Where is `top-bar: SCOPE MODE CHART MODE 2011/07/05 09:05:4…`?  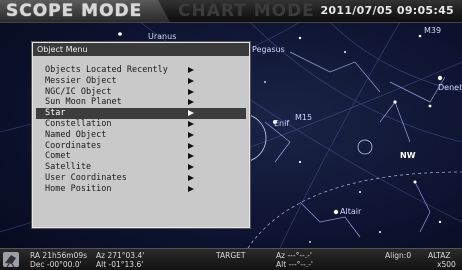 top-bar: SCOPE MODE CHART MODE 2011/07/05 09:05:4… is located at coordinates (231, 11).